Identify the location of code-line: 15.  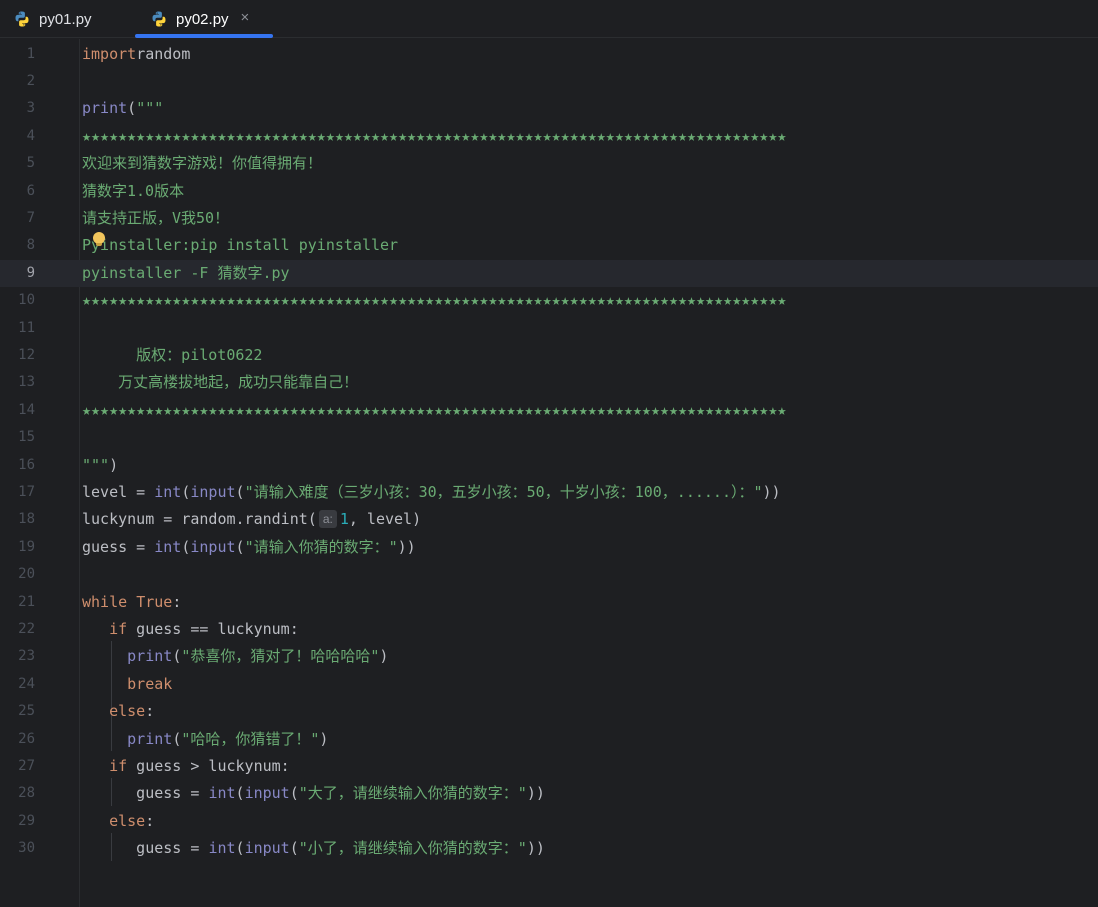
(549, 437).